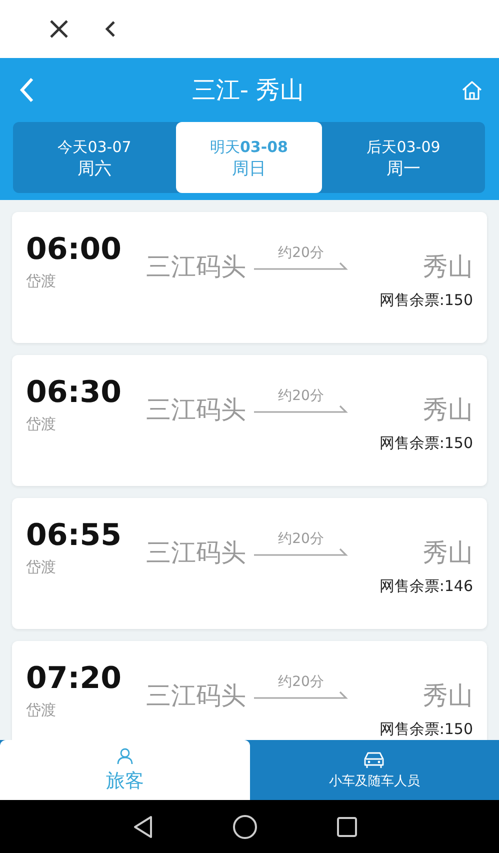  Describe the element at coordinates (245, 827) in the screenshot. I see `home-icon` at that location.